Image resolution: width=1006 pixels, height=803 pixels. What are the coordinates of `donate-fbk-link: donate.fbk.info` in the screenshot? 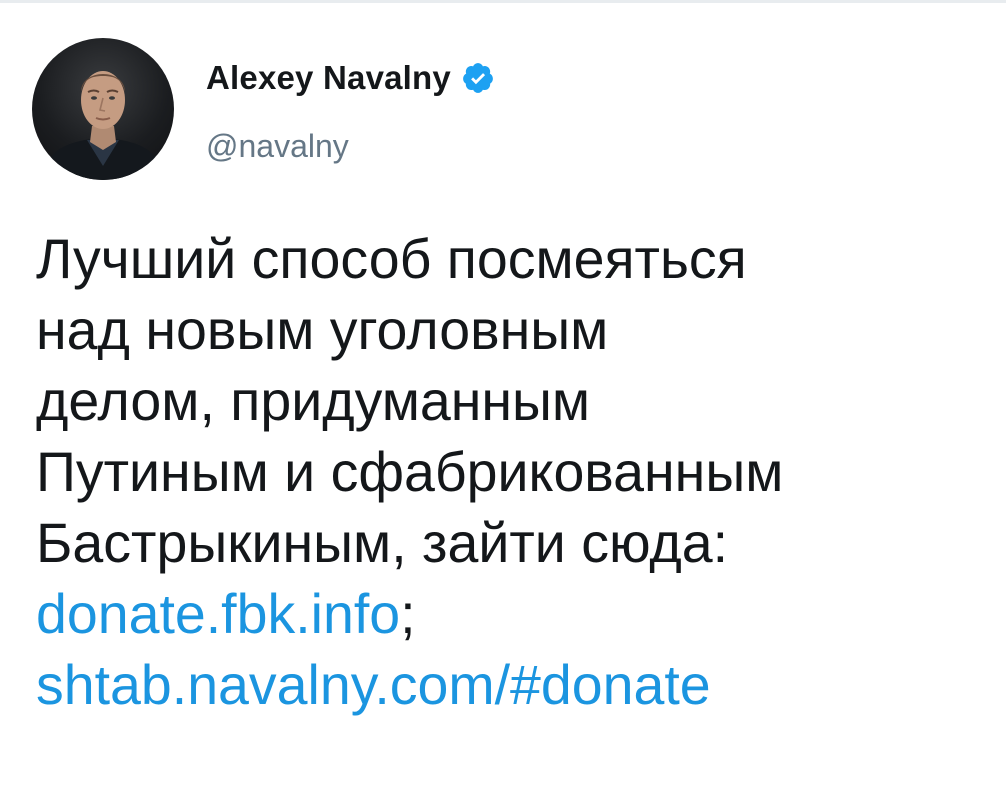 It's located at (218, 614).